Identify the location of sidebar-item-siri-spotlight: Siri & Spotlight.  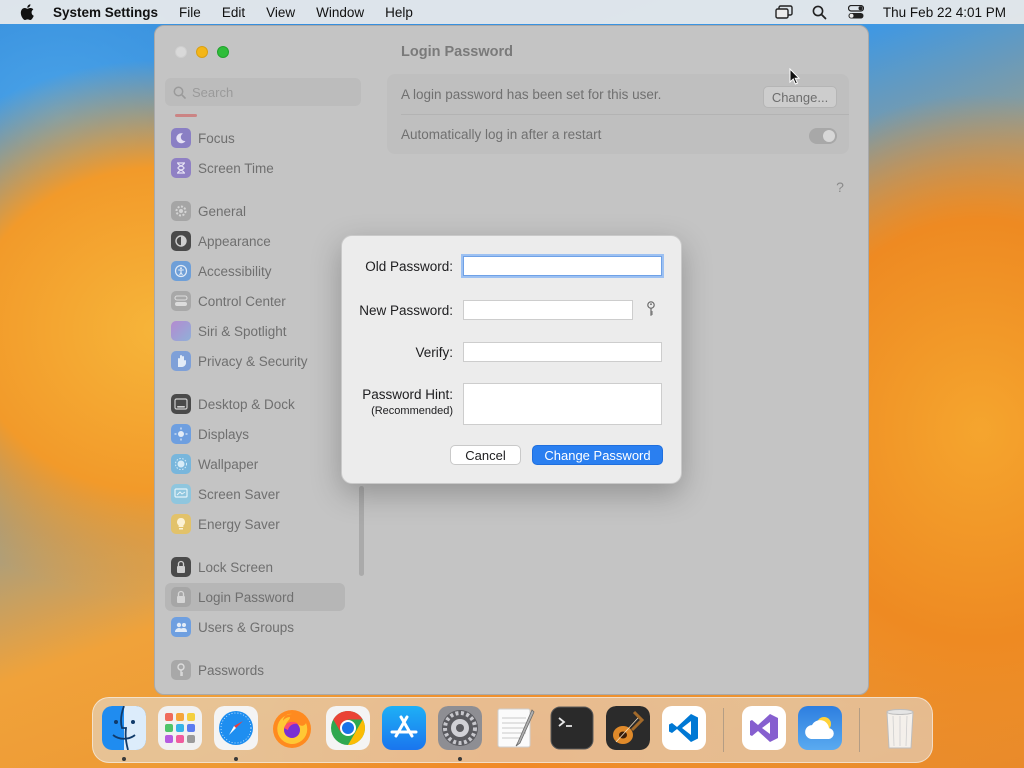
(255, 331).